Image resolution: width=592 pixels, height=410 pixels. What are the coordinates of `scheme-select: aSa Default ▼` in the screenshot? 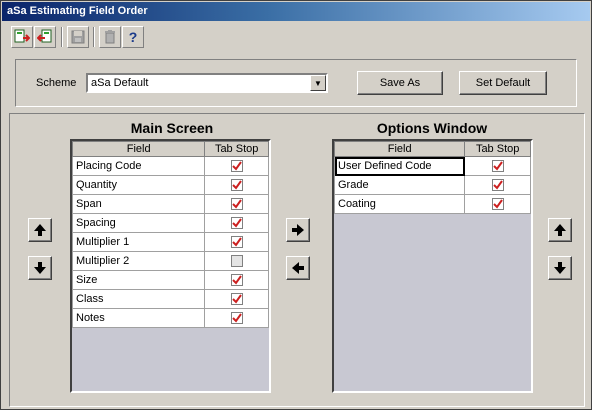 It's located at (207, 83).